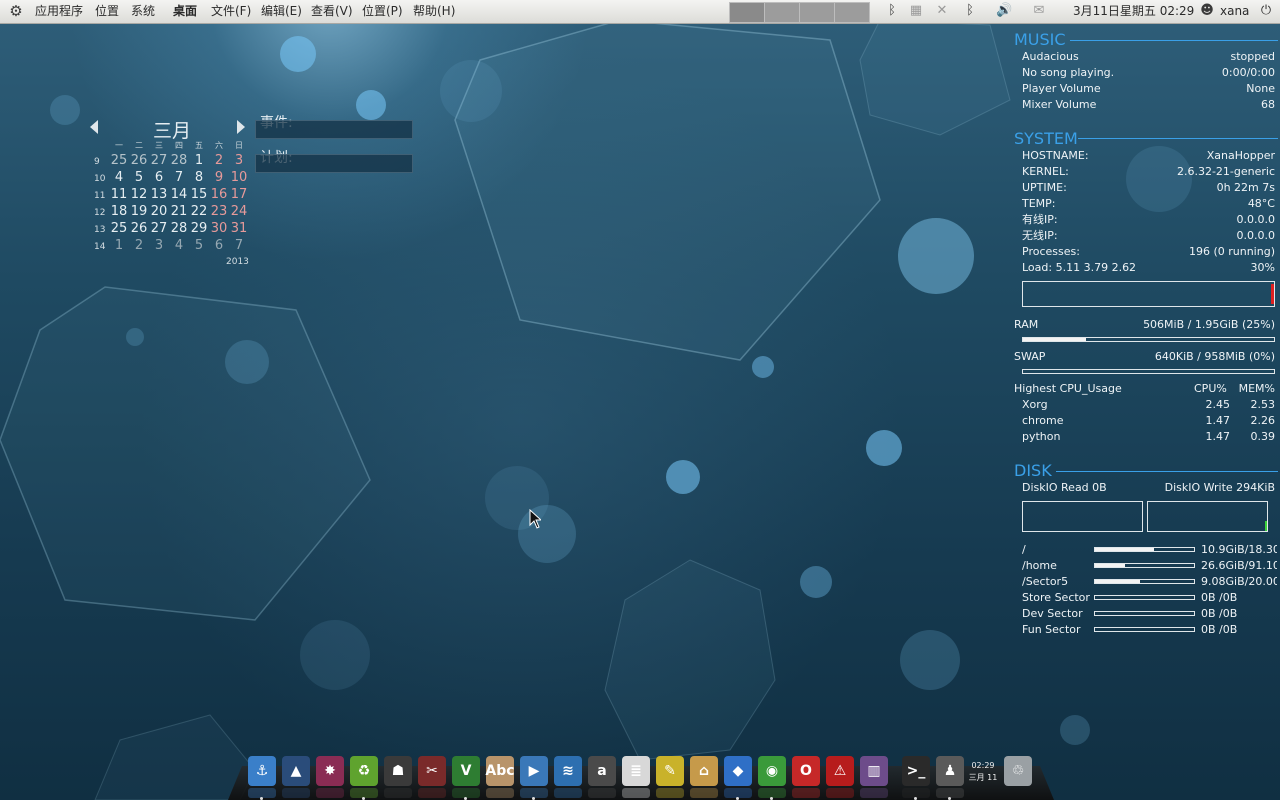  I want to click on ubuntu-logo-icon: ⚙, so click(16, 11).